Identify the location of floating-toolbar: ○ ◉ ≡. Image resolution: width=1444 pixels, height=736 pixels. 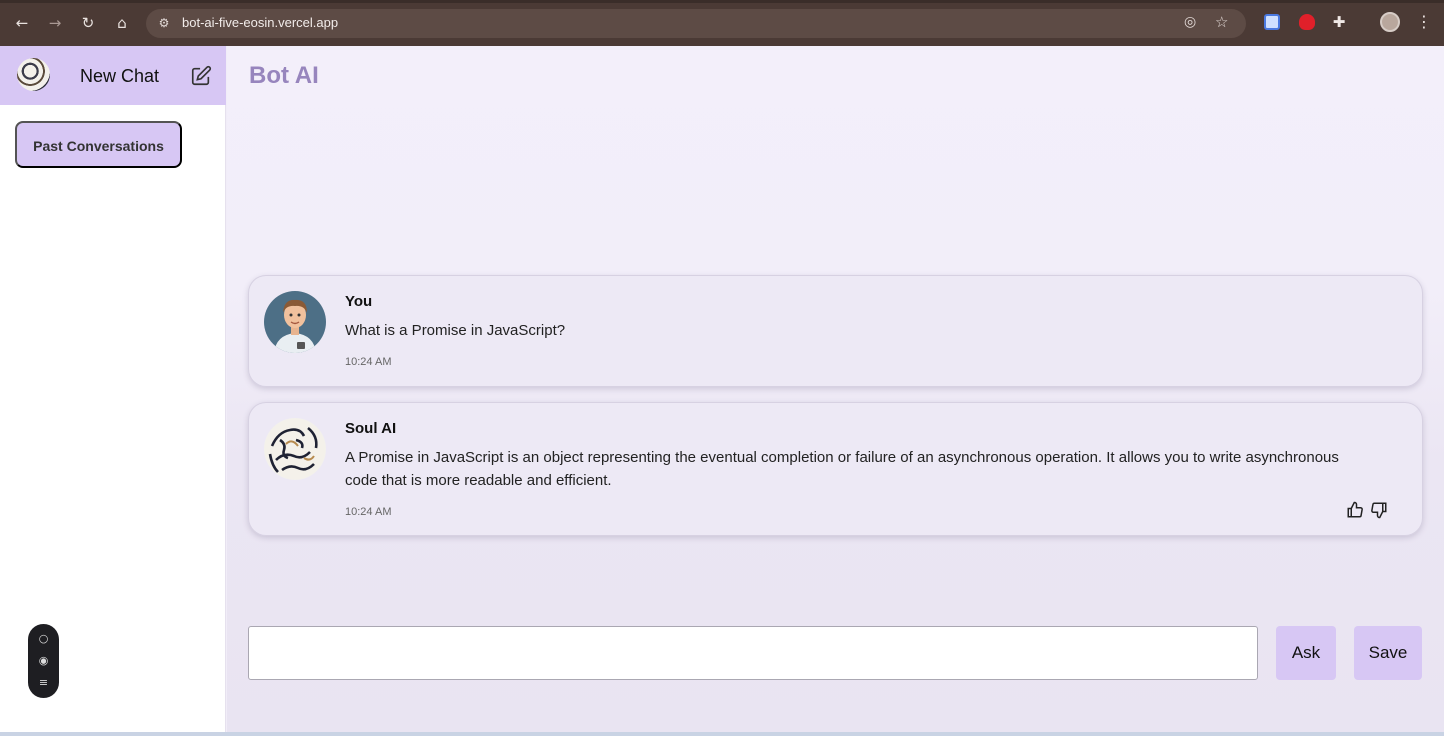
(43, 661).